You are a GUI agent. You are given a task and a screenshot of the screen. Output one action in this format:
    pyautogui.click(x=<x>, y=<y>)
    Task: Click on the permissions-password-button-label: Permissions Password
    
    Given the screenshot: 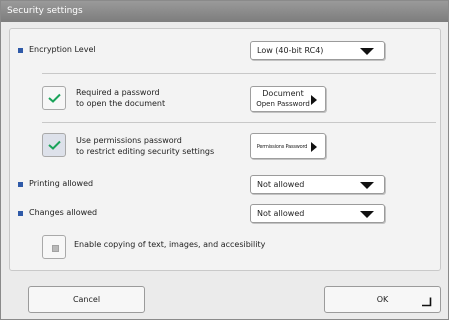 What is the action you would take?
    pyautogui.click(x=282, y=147)
    